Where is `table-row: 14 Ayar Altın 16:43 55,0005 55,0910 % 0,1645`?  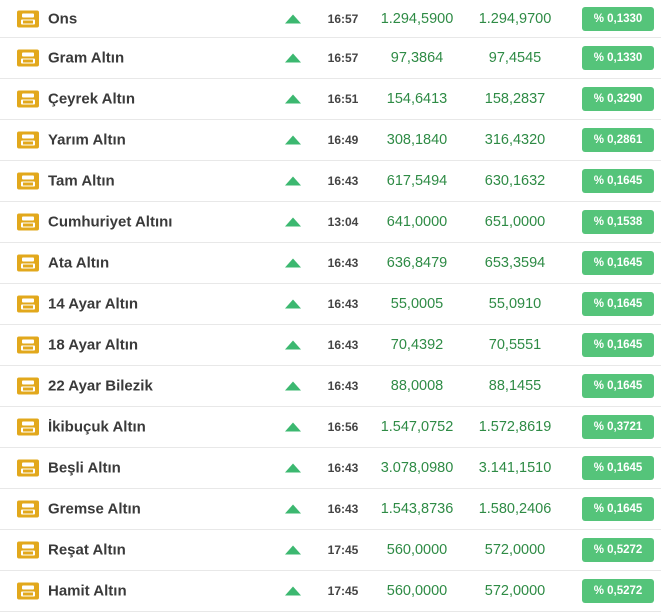
table-row: 14 Ayar Altın 16:43 55,0005 55,0910 % 0,1645 is located at coordinates (330, 304).